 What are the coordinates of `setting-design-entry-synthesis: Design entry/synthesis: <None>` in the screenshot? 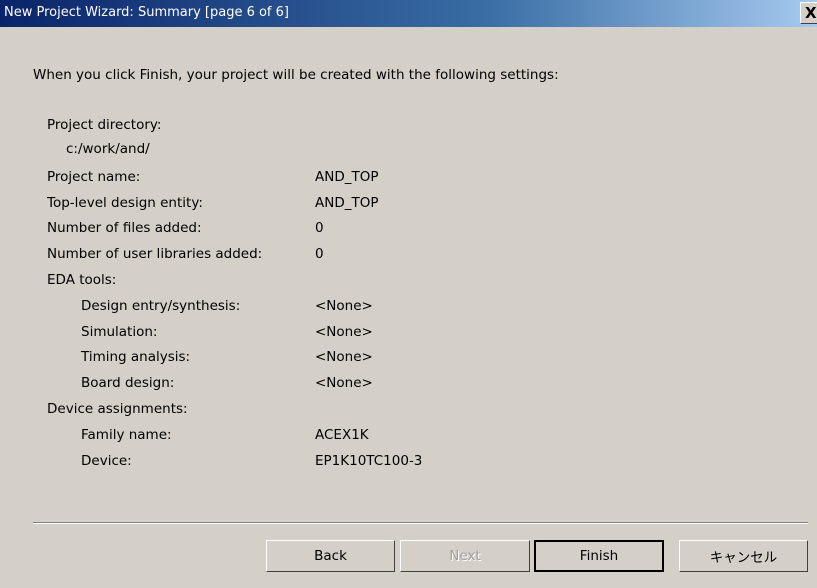 It's located at (390, 310).